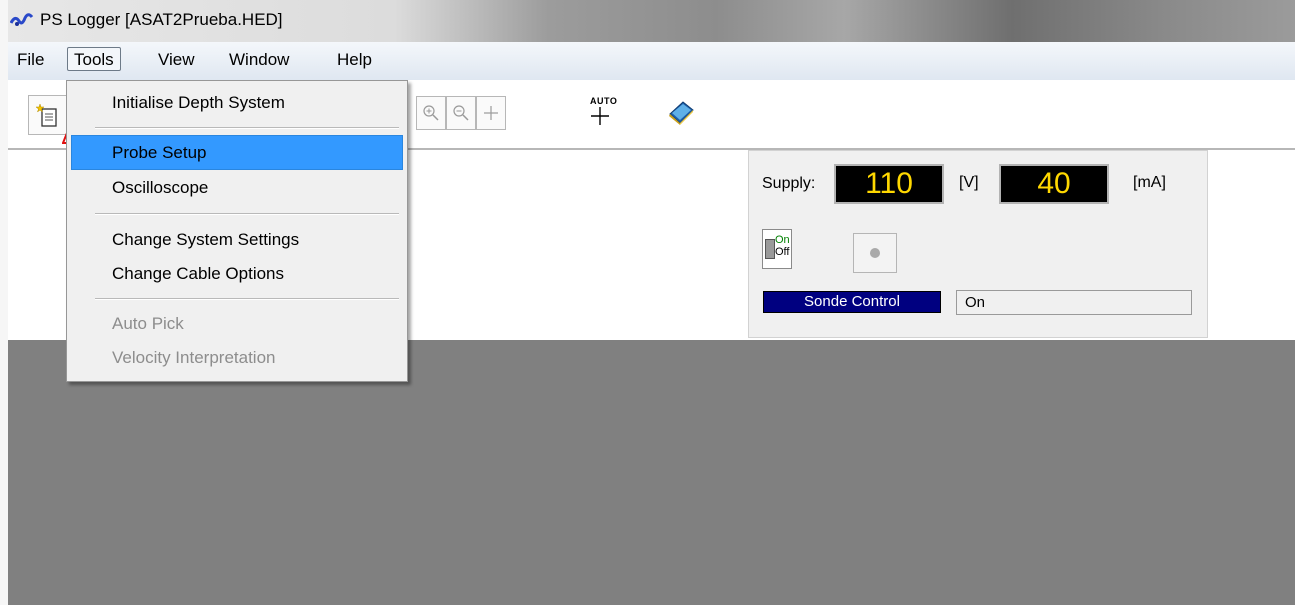 The height and width of the screenshot is (605, 1295). I want to click on book-icon, so click(681, 113).